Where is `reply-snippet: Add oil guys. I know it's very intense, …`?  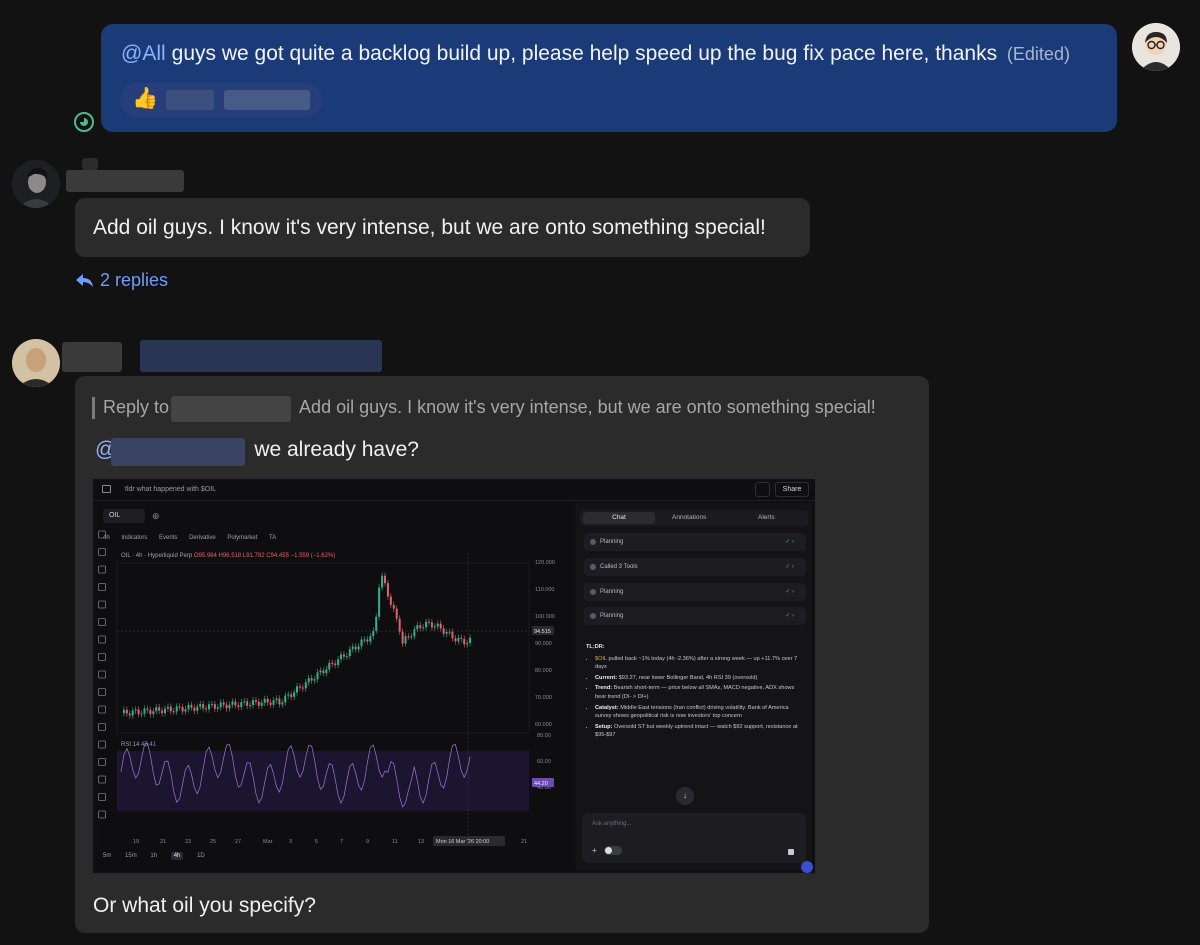
reply-snippet: Add oil guys. I know it's very intense, … is located at coordinates (587, 407).